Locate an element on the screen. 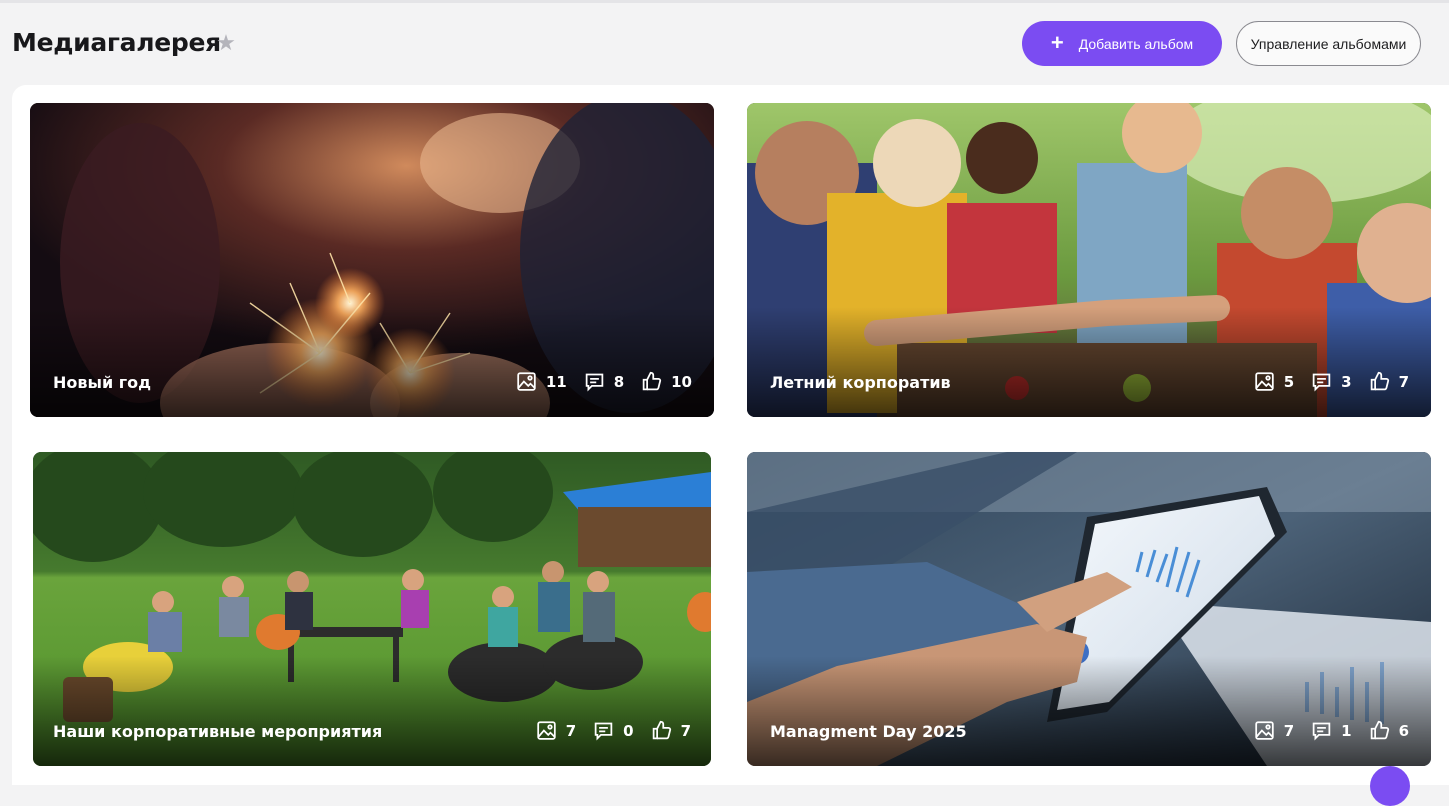  manage-albums-label: Управление альбомами is located at coordinates (1328, 43).